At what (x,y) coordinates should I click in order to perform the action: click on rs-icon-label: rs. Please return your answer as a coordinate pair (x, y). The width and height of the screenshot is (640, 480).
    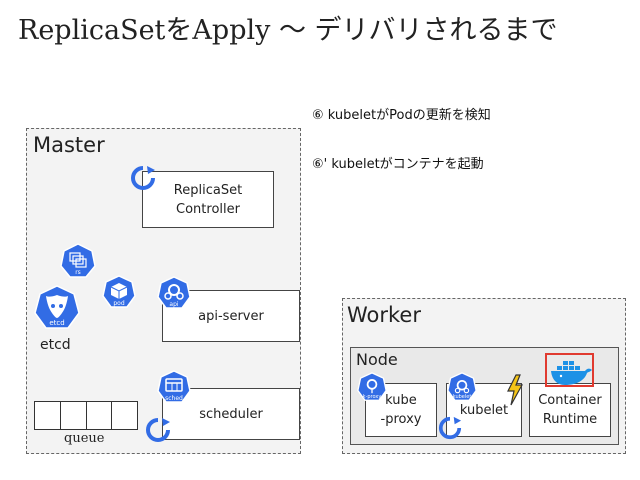
    Looking at the image, I should click on (78, 272).